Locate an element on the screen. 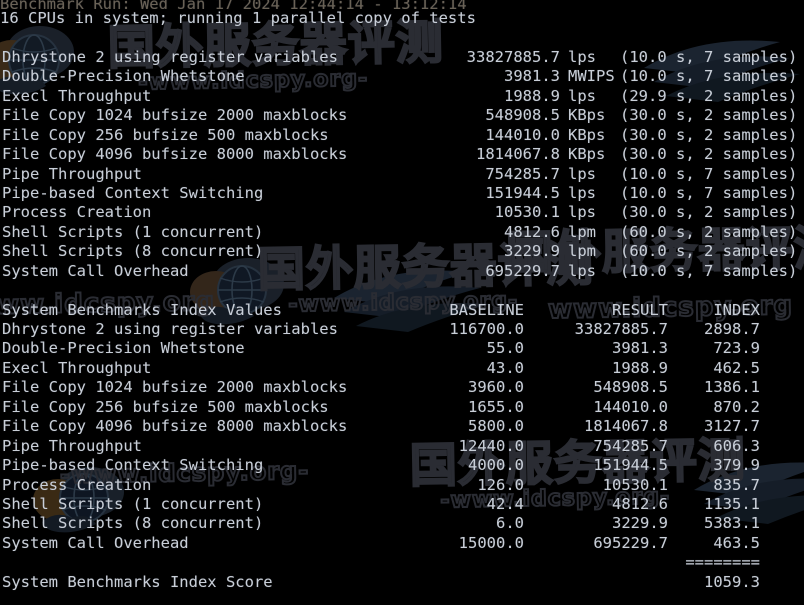  benchmark-unit: MWIPS is located at coordinates (591, 76).